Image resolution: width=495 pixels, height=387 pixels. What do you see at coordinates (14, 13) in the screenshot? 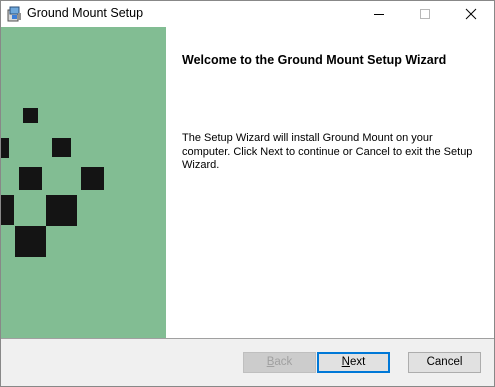
I see `installer-app-icon` at bounding box center [14, 13].